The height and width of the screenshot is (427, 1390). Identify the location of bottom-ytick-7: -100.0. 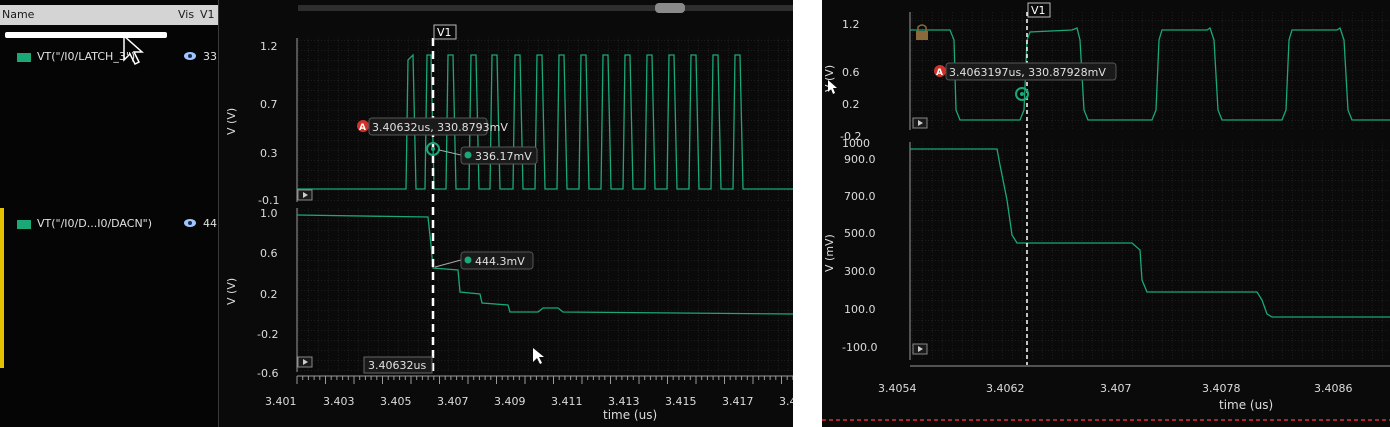
(859, 347).